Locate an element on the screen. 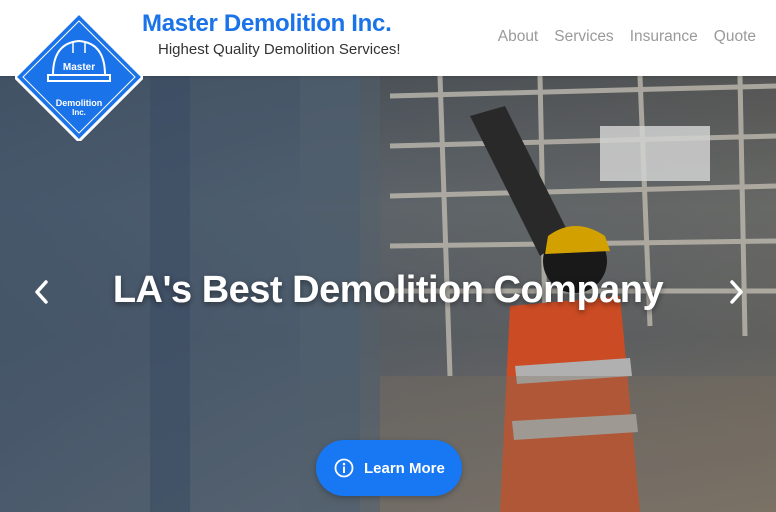  logo-text-line2: Demolition is located at coordinates (79, 103).